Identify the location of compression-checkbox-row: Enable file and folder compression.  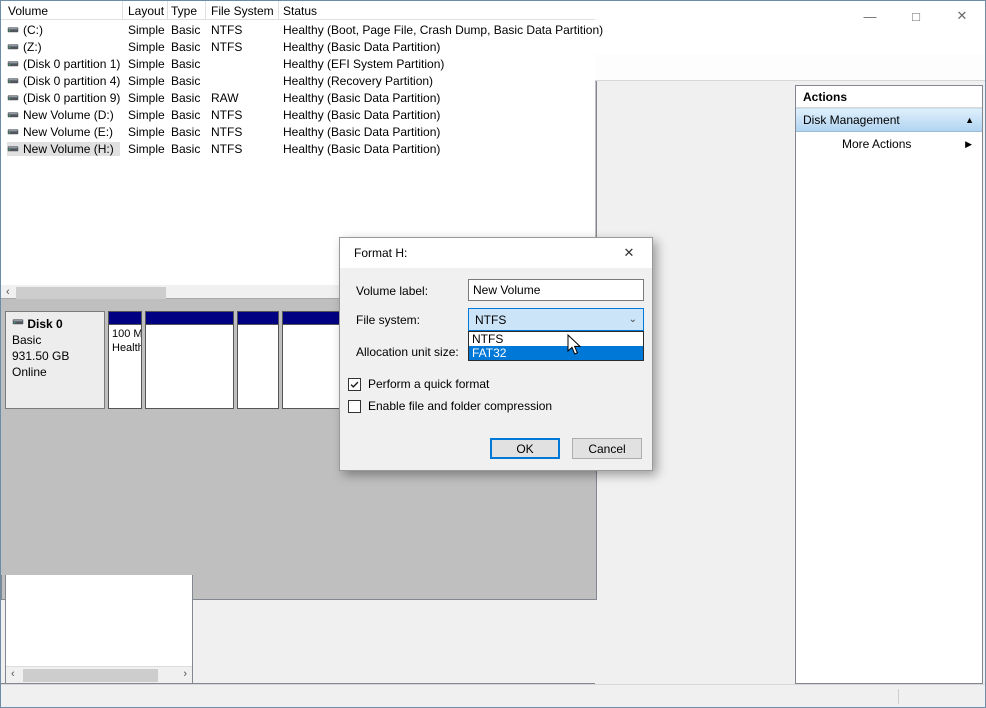
(450, 406).